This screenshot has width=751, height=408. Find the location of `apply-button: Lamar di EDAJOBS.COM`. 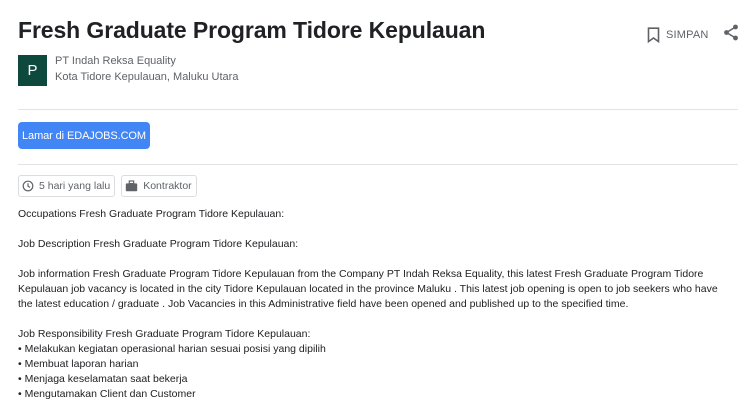

apply-button: Lamar di EDAJOBS.COM is located at coordinates (84, 135).